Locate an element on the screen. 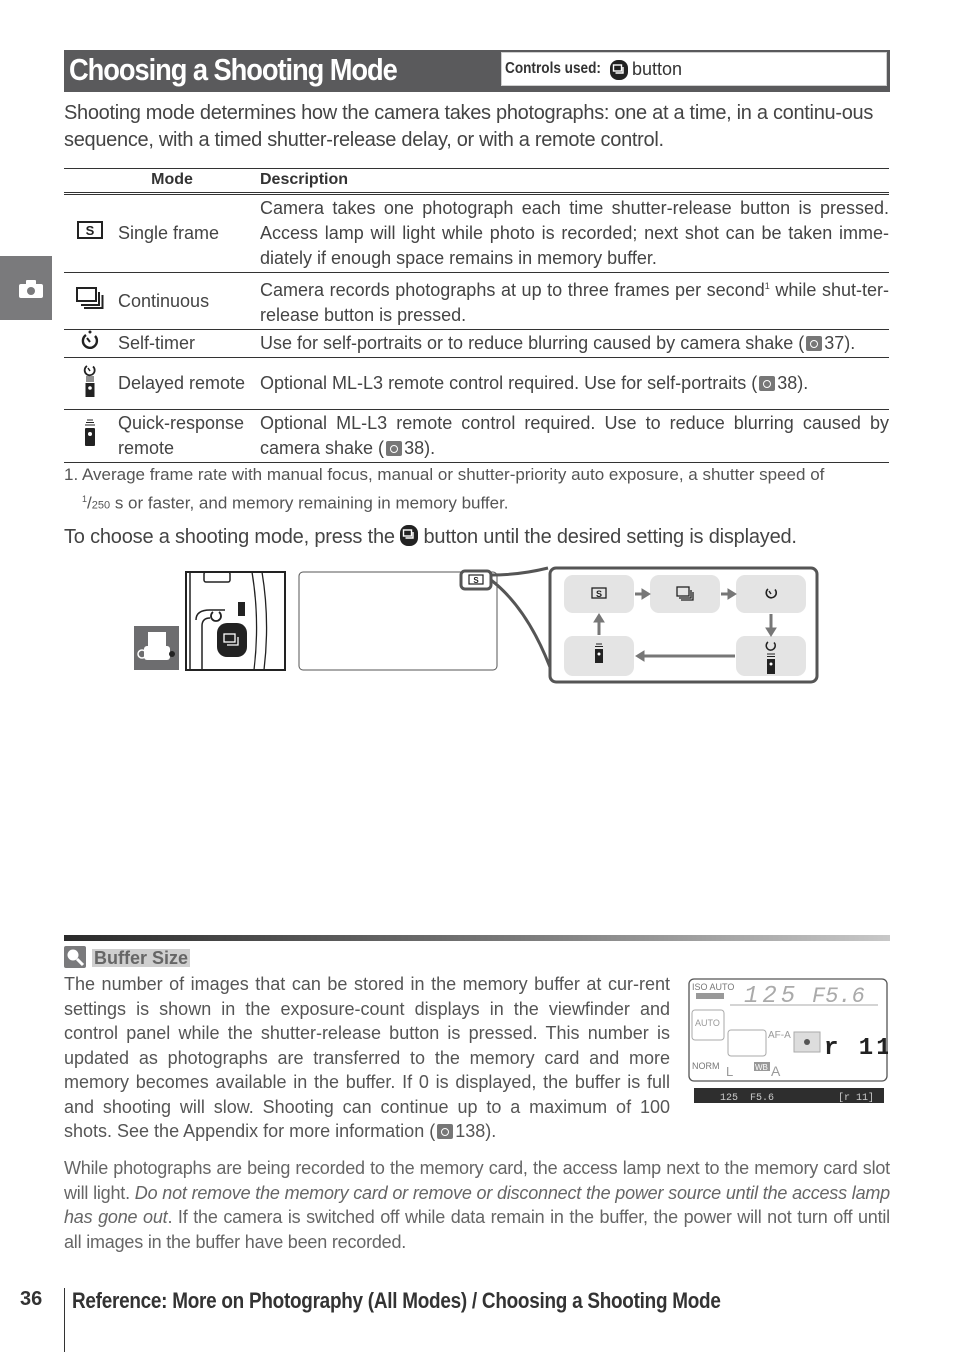 This screenshot has width=954, height=1352. section-tab is located at coordinates (26, 288).